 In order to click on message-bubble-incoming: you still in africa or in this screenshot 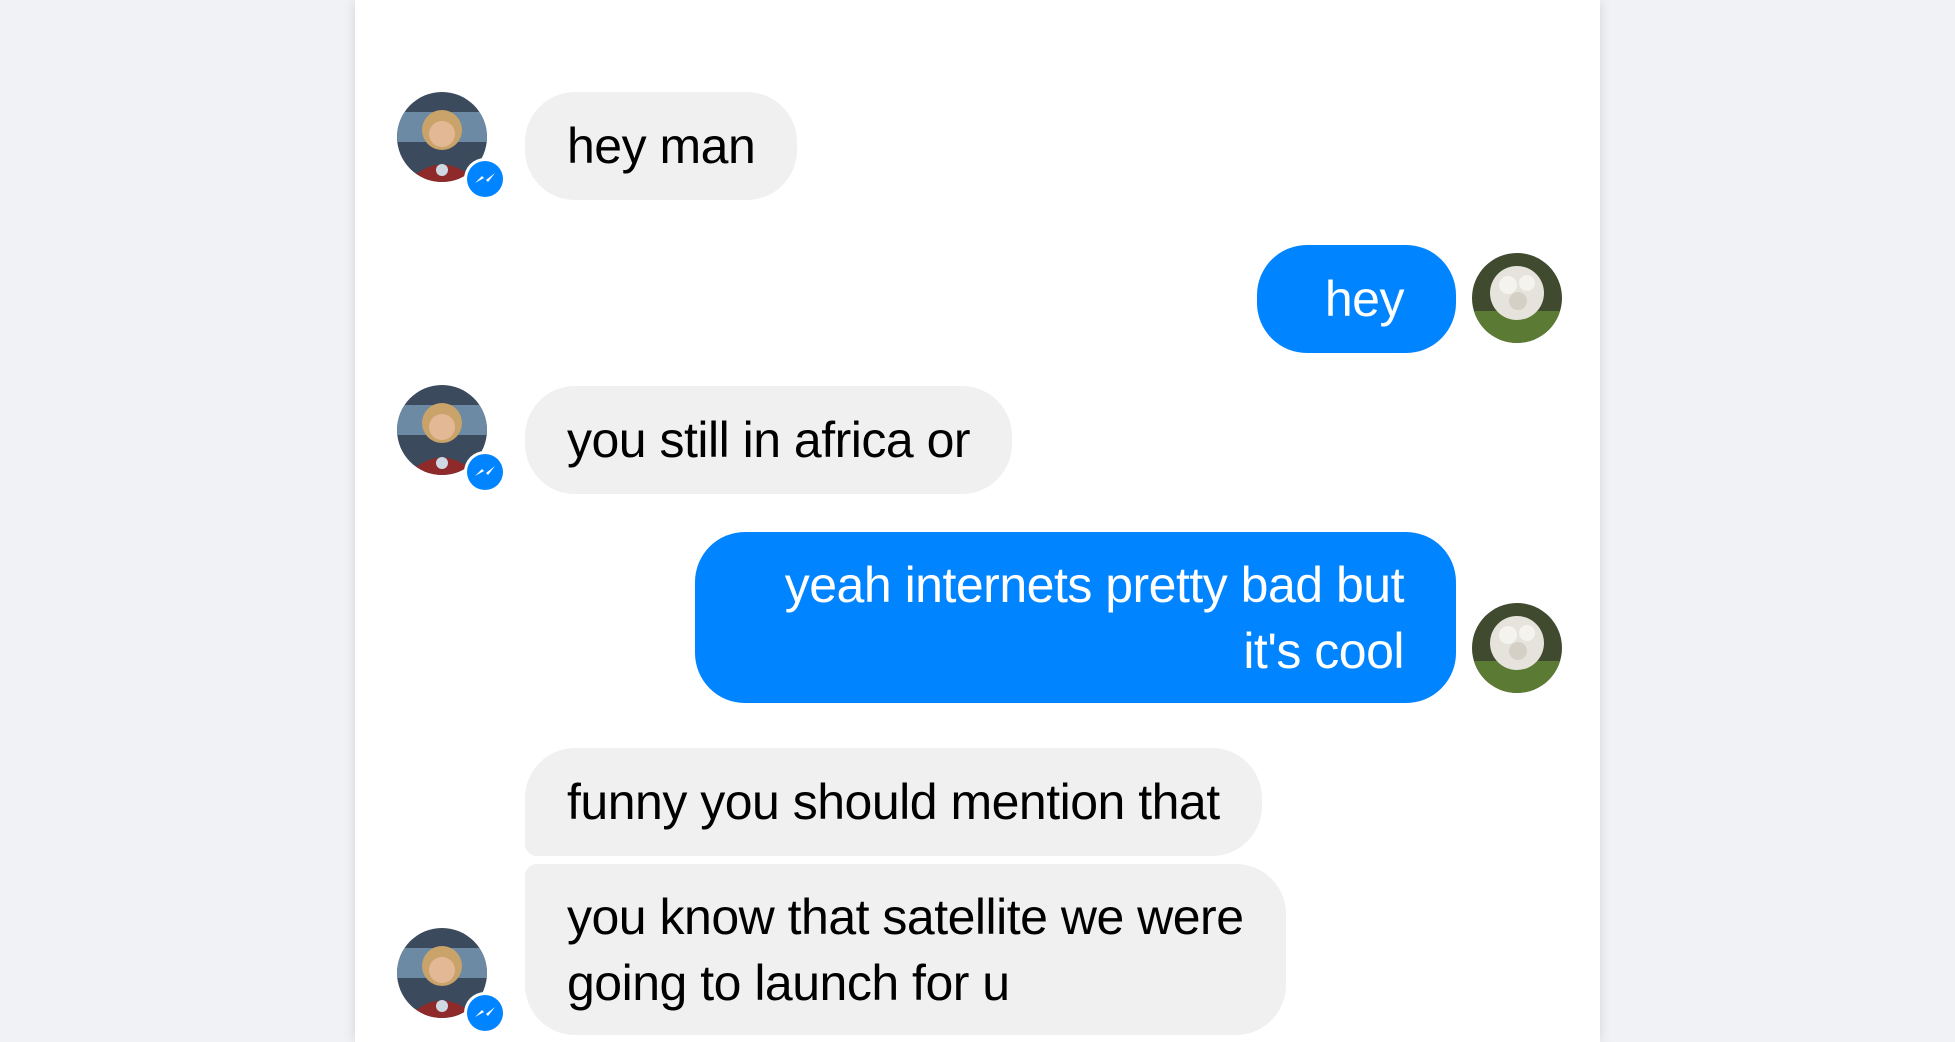, I will do `click(769, 440)`.